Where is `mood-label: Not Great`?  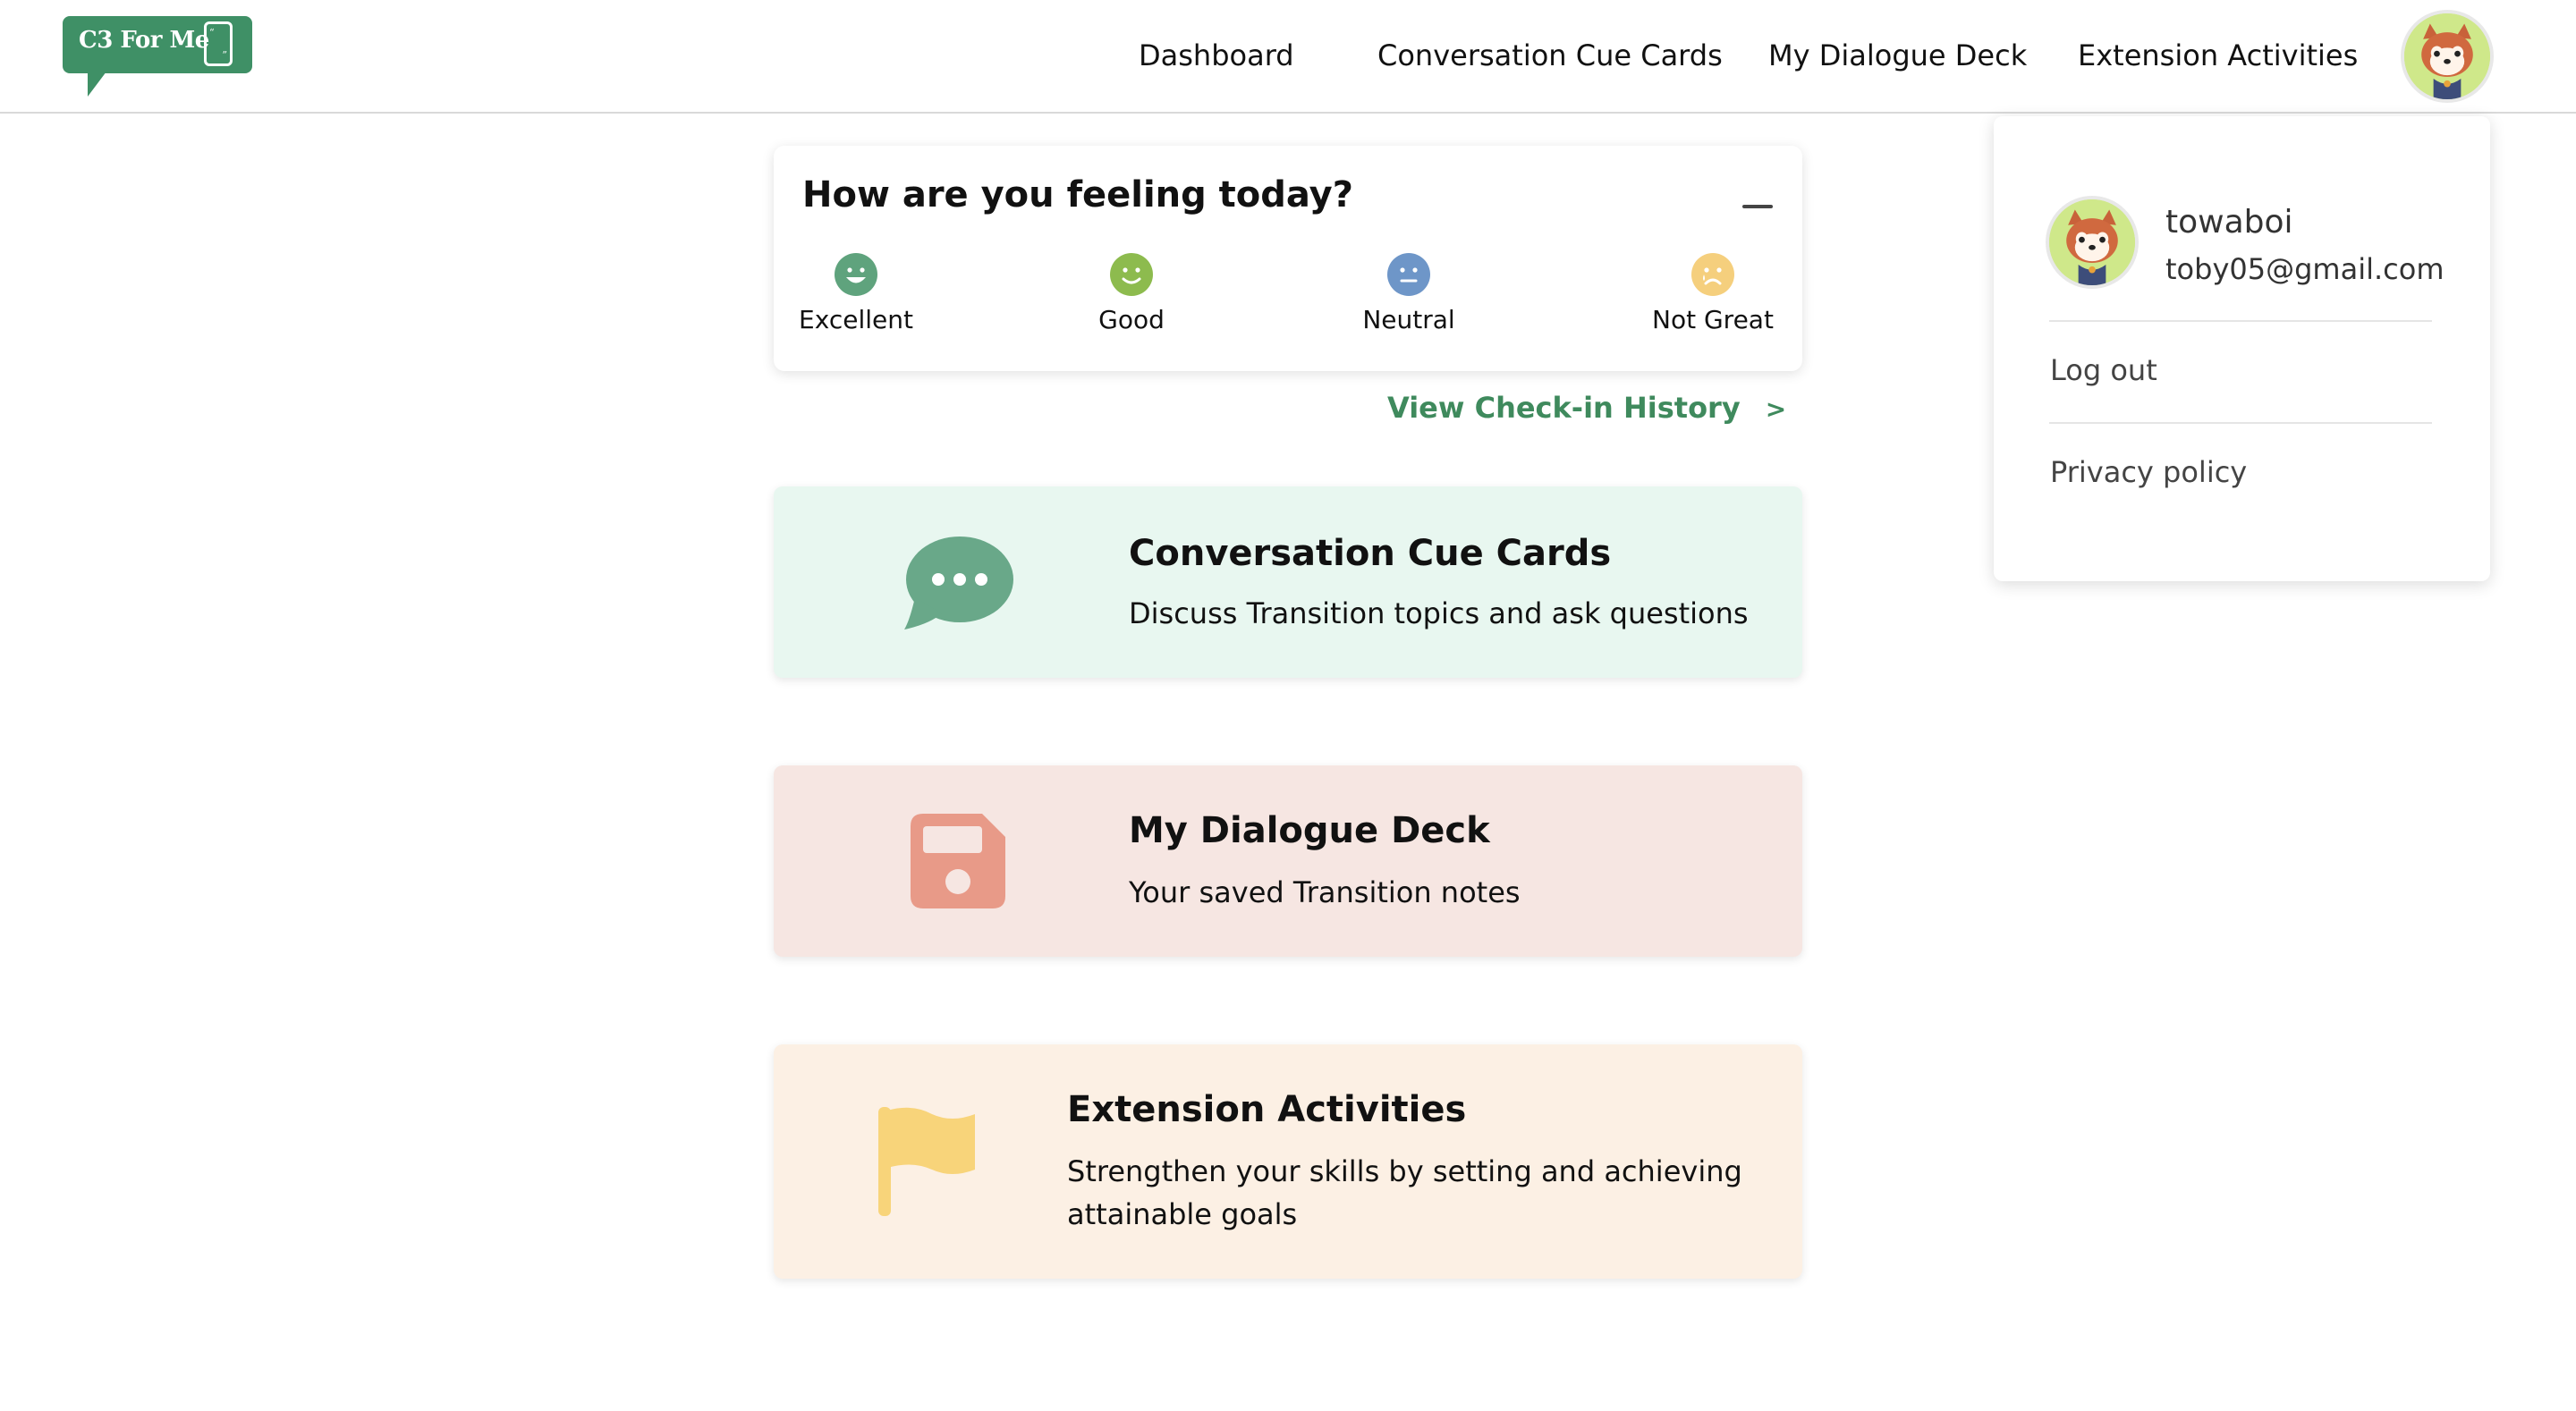
mood-label: Not Great is located at coordinates (1713, 319).